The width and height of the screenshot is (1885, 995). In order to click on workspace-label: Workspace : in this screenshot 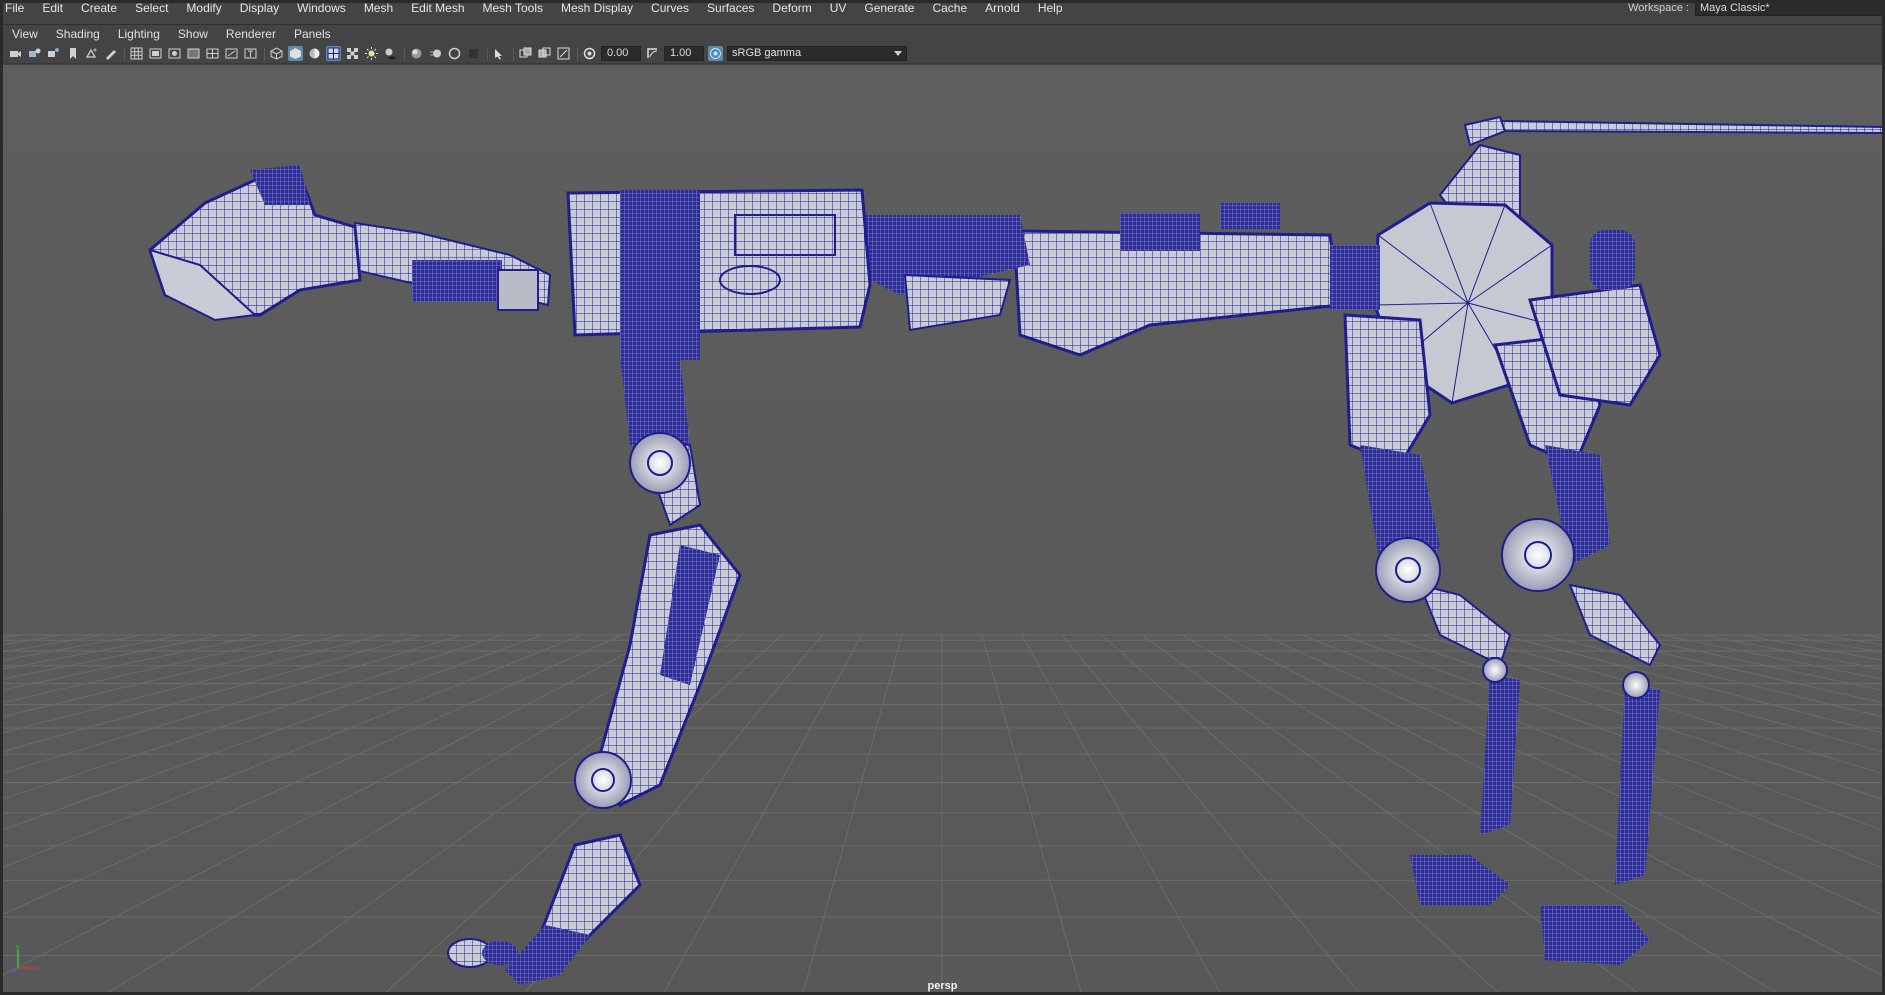, I will do `click(1658, 8)`.